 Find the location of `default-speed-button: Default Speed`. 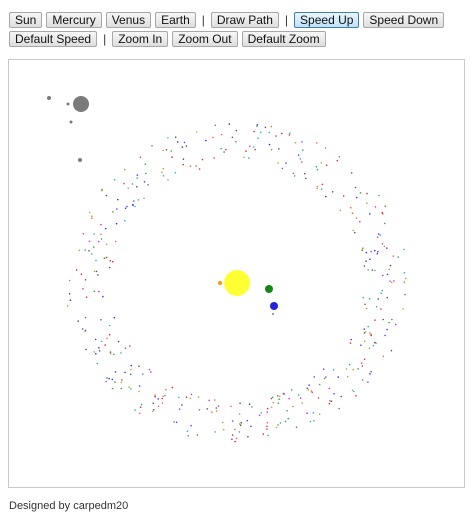

default-speed-button: Default Speed is located at coordinates (53, 39).